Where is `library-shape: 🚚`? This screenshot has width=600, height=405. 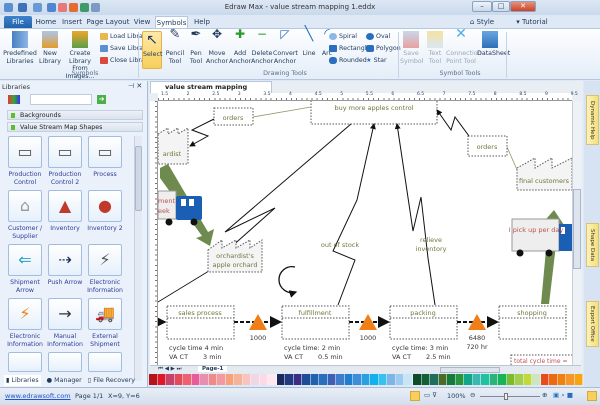 library-shape: 🚚 is located at coordinates (105, 314).